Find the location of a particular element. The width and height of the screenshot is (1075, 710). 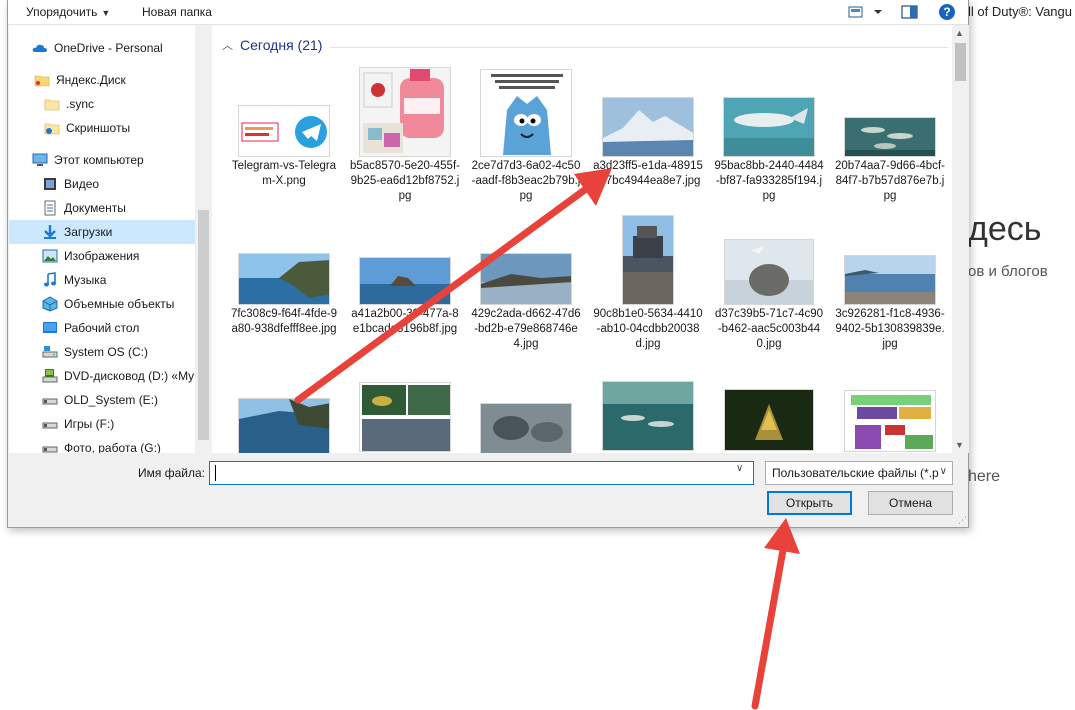

nav-label: DVD-дисковод (D:) «My is located at coordinates (129, 376).